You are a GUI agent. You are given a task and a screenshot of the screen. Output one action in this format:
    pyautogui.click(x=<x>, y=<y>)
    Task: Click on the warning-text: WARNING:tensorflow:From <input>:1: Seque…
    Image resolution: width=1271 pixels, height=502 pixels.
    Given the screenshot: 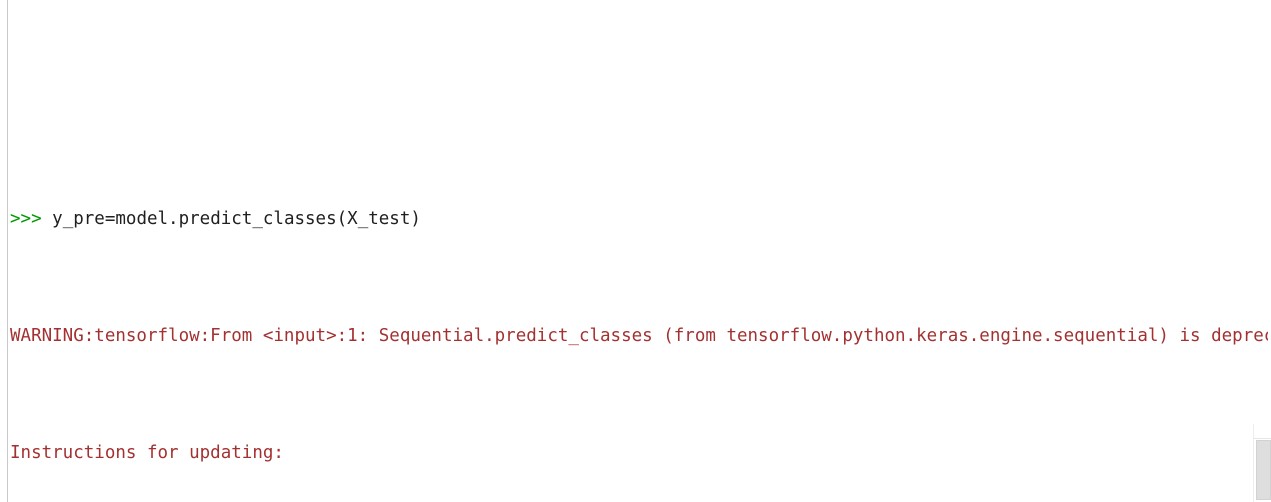 What is the action you would take?
    pyautogui.click(x=639, y=336)
    